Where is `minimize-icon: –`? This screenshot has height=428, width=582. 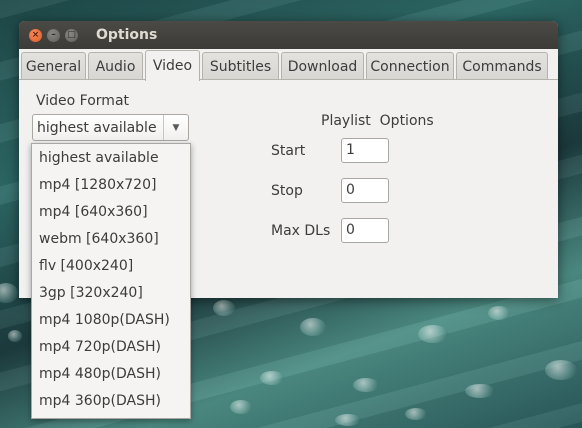 minimize-icon: – is located at coordinates (53, 34).